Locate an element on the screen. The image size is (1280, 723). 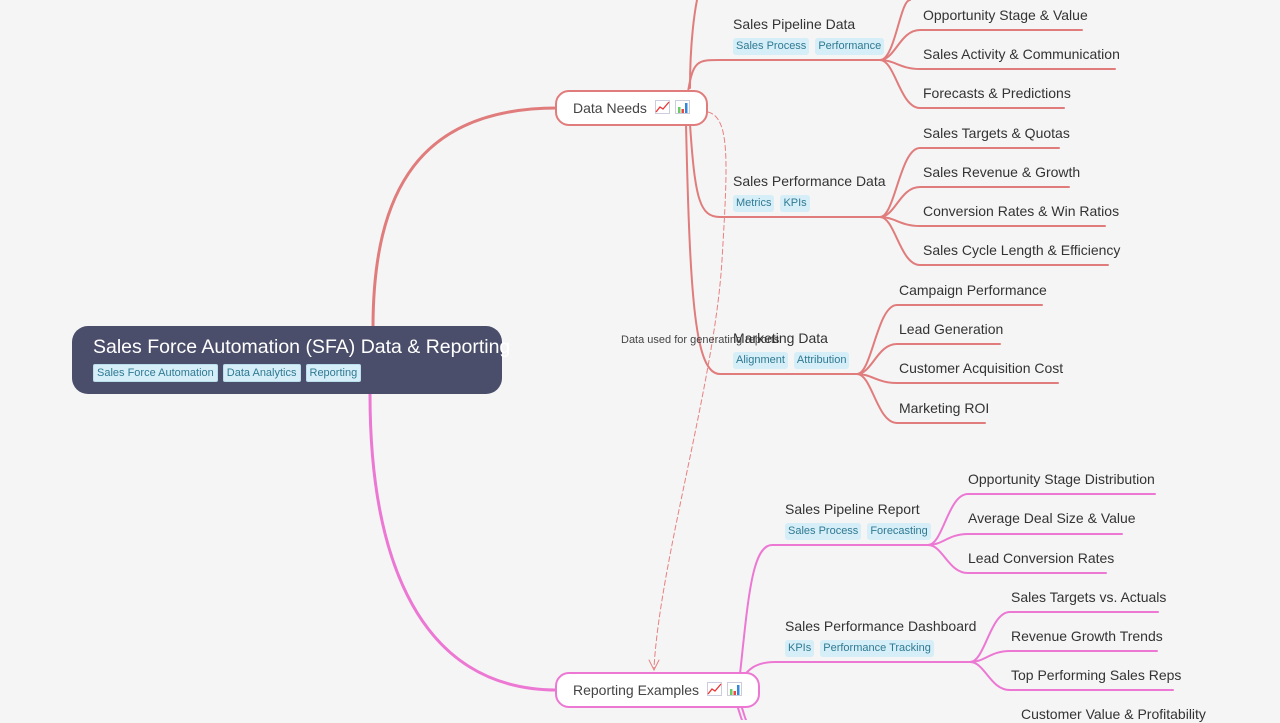
subtopic-tags: KPIs Performance Tracking is located at coordinates (880, 648).